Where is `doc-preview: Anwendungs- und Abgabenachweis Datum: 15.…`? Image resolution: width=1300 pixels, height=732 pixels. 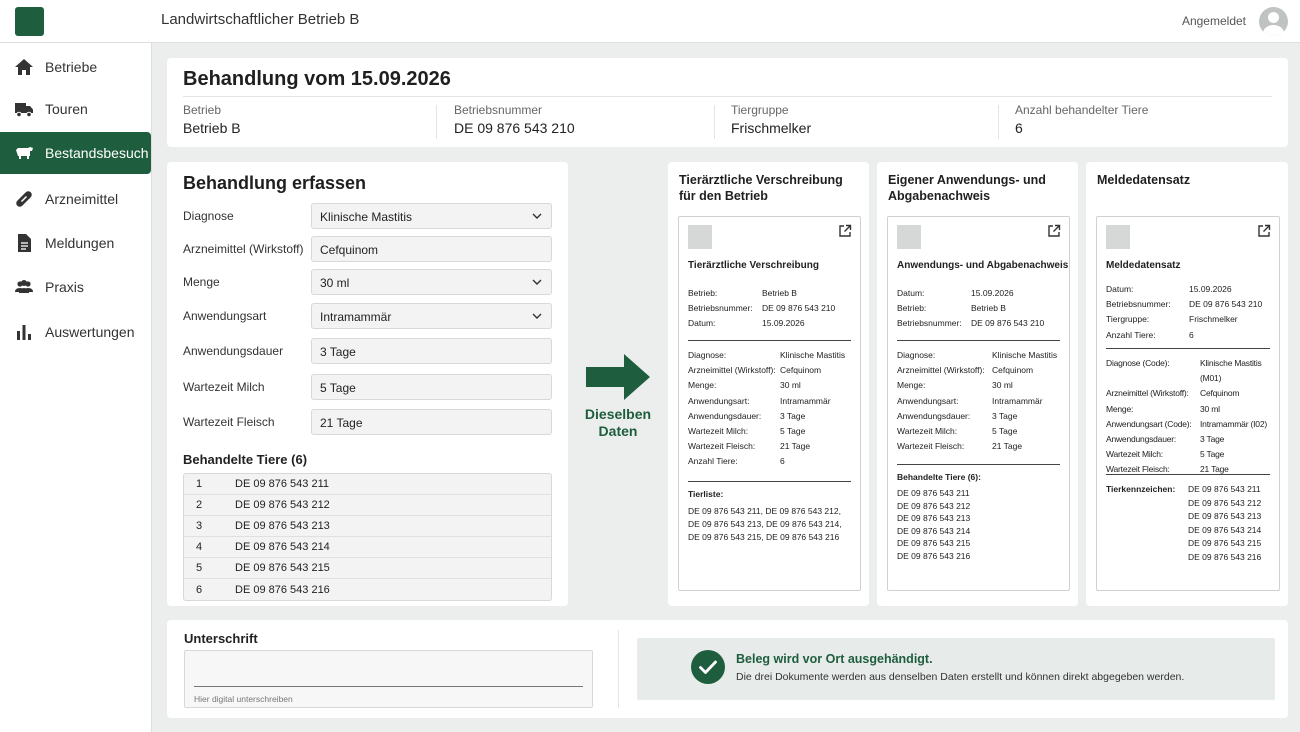
doc-preview: Anwendungs- und Abgabenachweis Datum: 15.… is located at coordinates (978, 403).